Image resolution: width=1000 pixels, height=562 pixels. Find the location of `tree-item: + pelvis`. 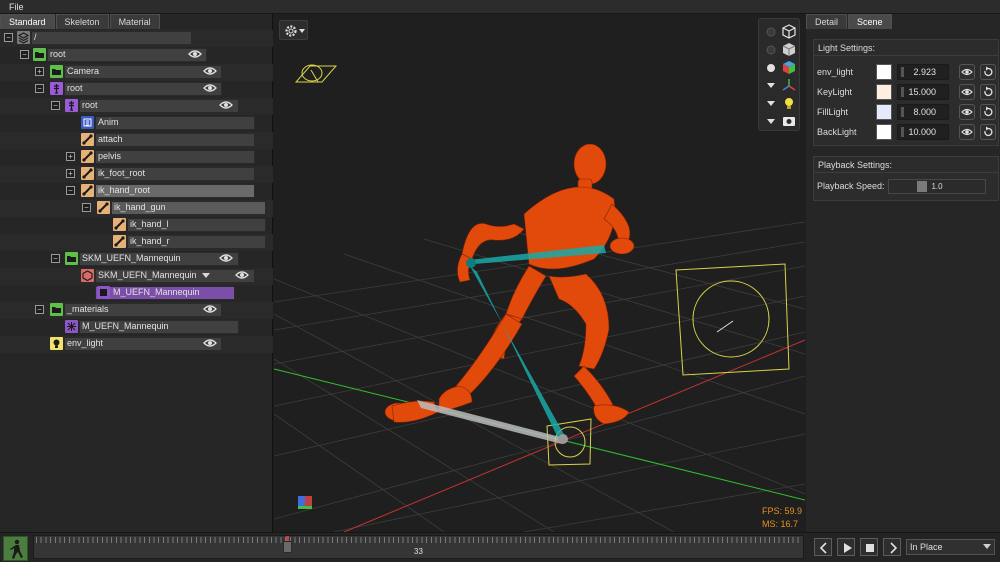

tree-item: + pelvis is located at coordinates (136, 157).